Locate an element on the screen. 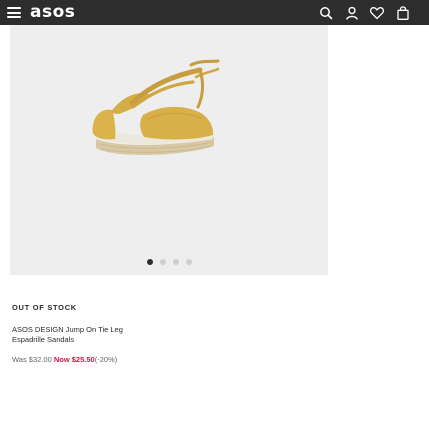  top-navigation-bar: asos is located at coordinates (214, 12).